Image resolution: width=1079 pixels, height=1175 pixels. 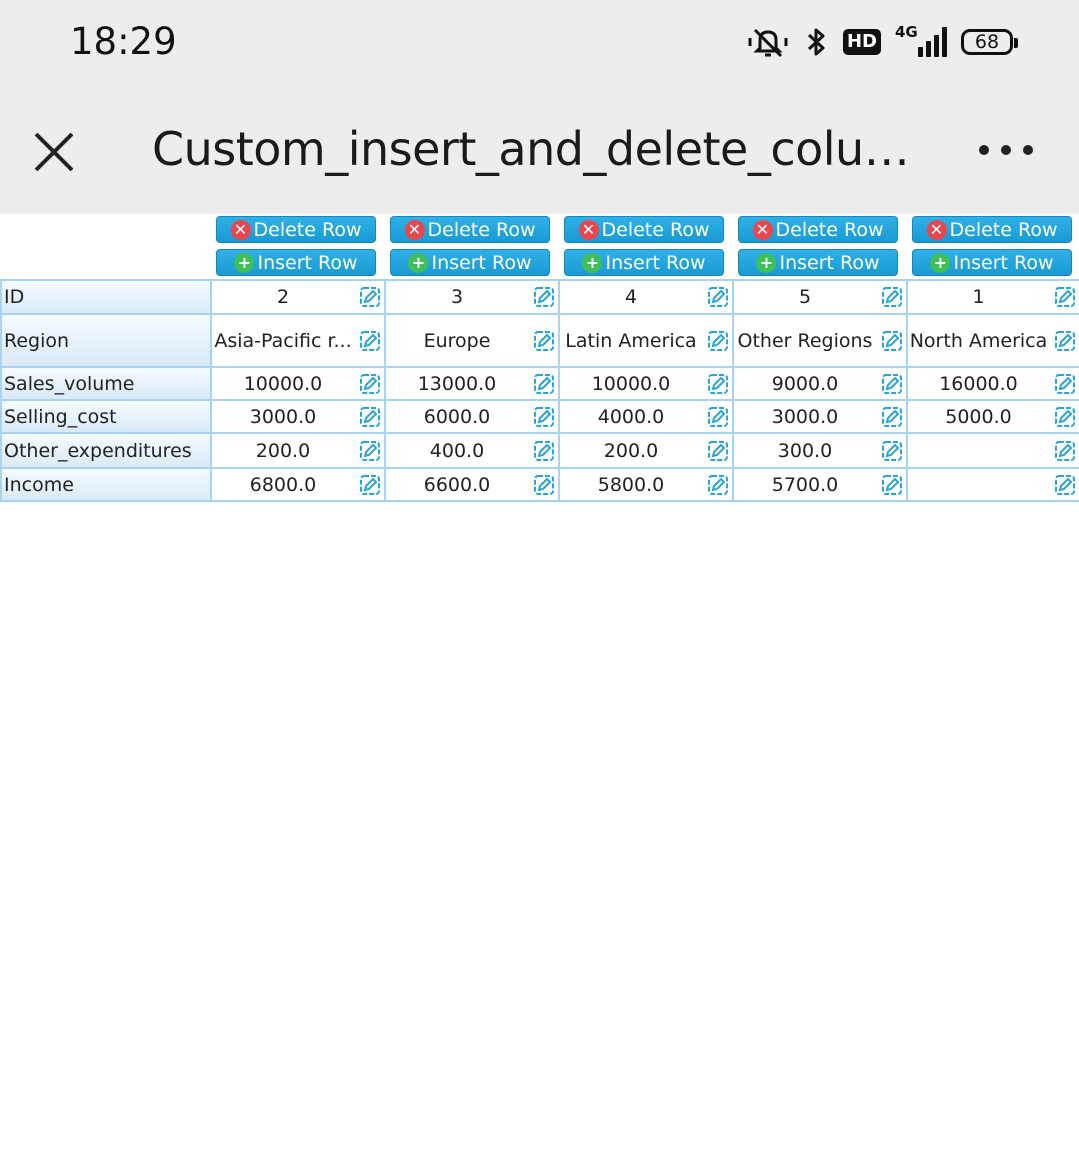 What do you see at coordinates (820, 484) in the screenshot?
I see `table-cell: 5700.0` at bounding box center [820, 484].